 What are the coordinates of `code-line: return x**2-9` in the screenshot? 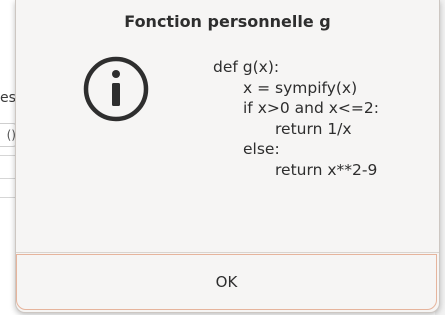 It's located at (326, 169).